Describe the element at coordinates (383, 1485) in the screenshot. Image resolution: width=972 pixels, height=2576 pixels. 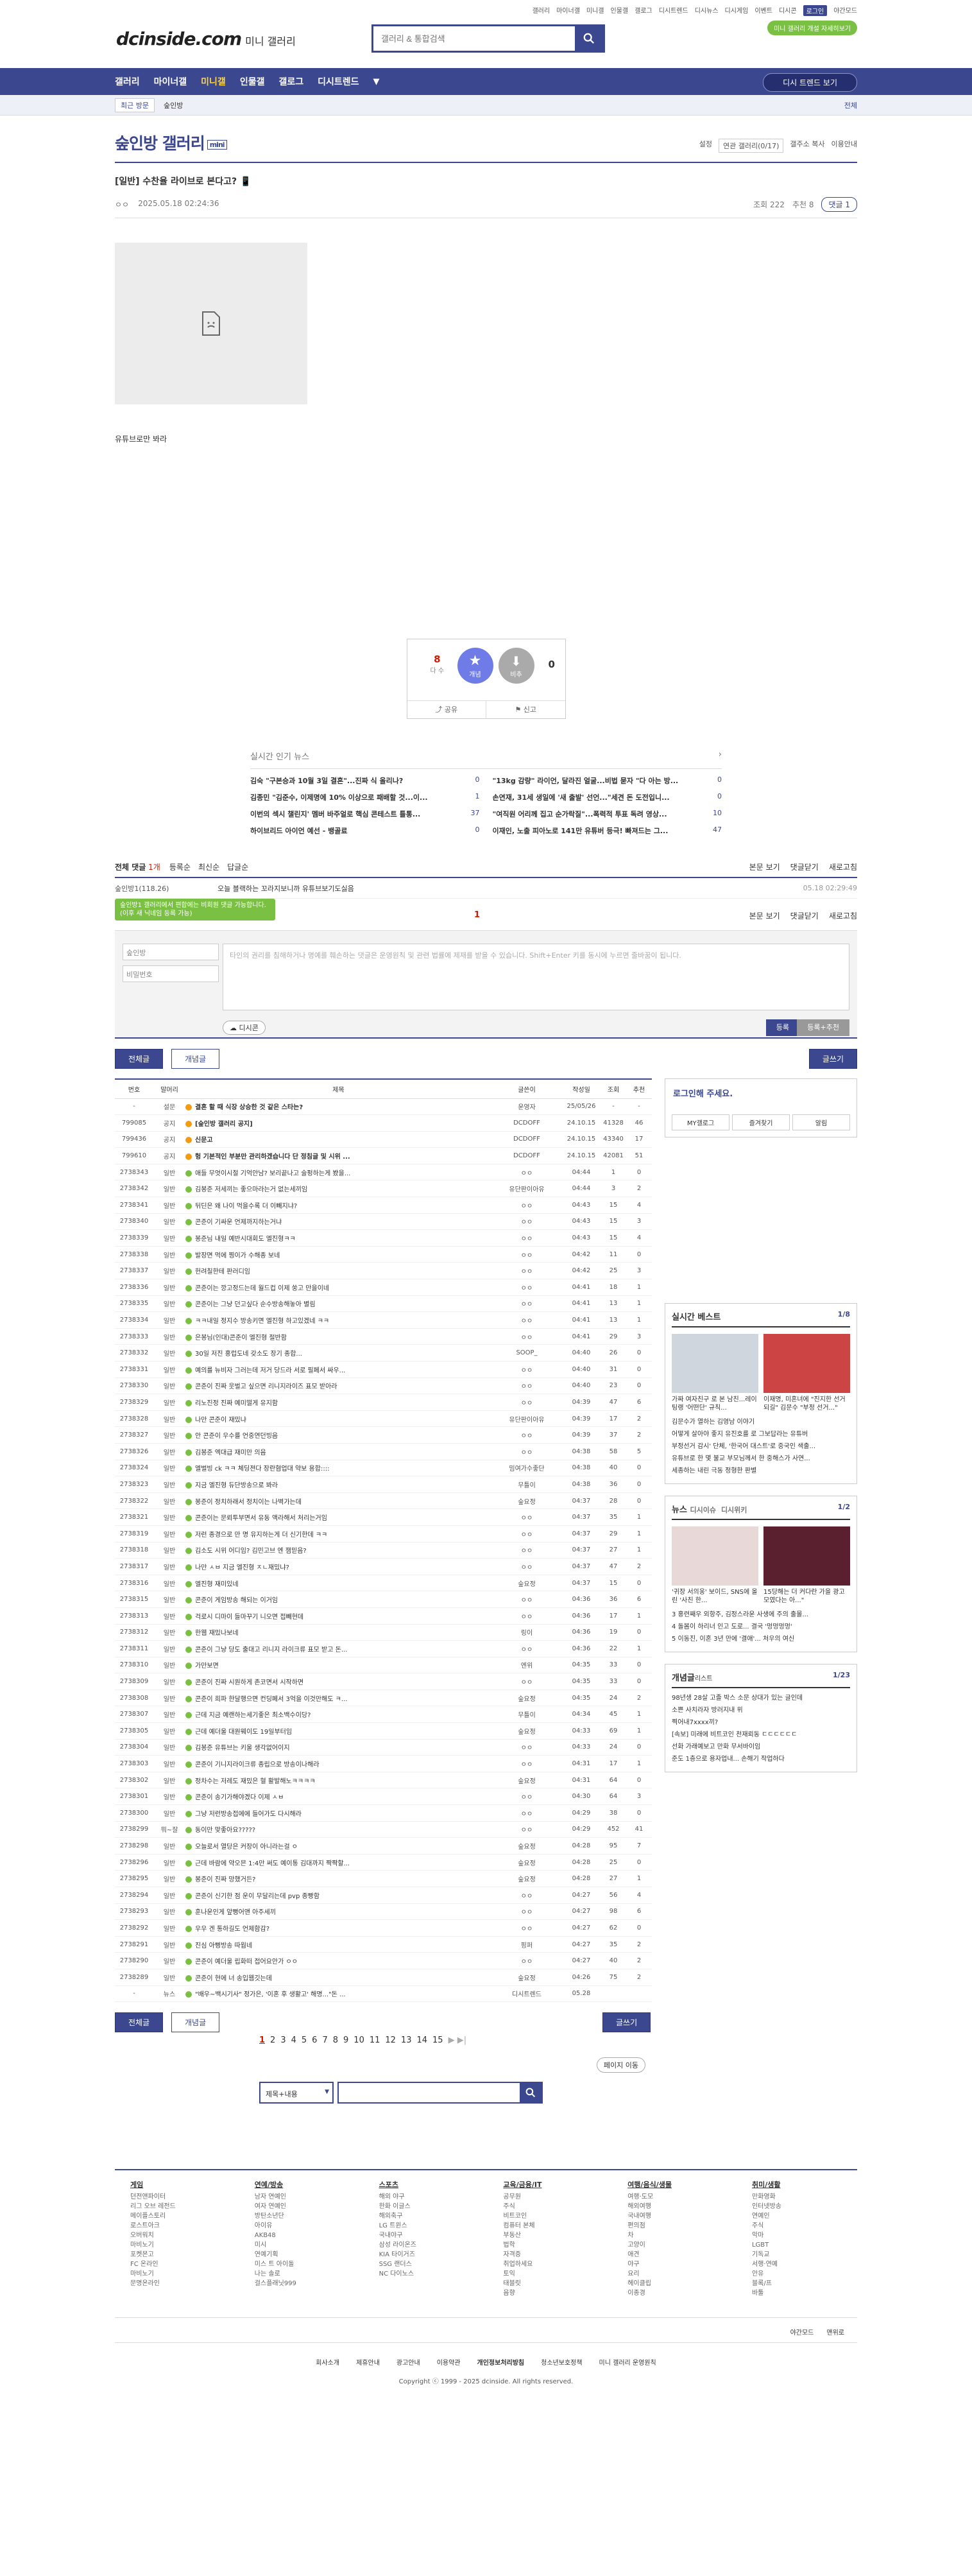
I see `table-row: 2738323 일반 지금 엘진형 듀단방송으로 봐라 무틀이 04:38 36 0` at that location.